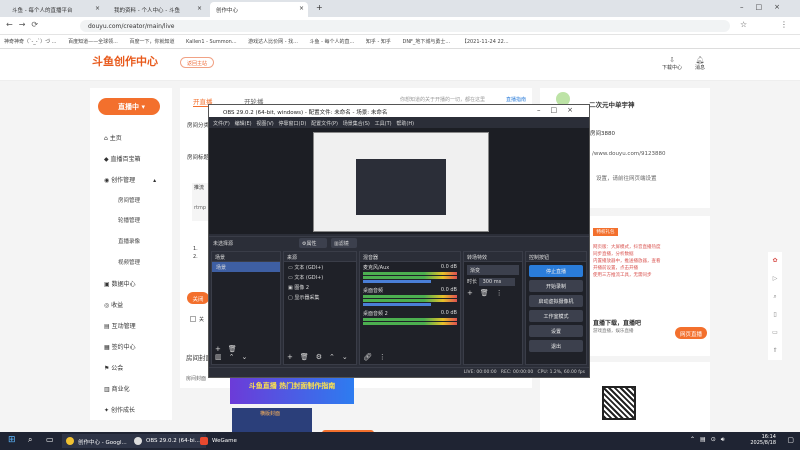 This screenshot has height=450, width=800. I want to click on sidebar-item-contract: ▦ 签约中心, so click(120, 346).